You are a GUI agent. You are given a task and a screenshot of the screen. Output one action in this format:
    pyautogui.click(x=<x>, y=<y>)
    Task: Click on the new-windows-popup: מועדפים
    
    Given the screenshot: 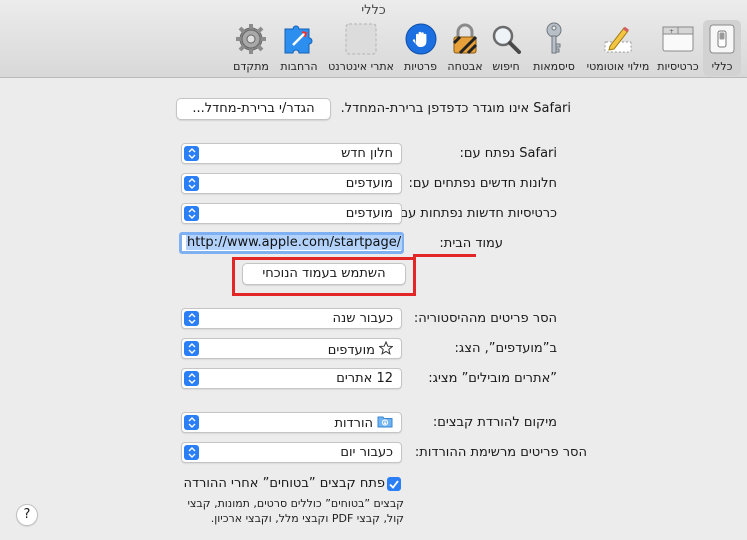 What is the action you would take?
    pyautogui.click(x=291, y=183)
    